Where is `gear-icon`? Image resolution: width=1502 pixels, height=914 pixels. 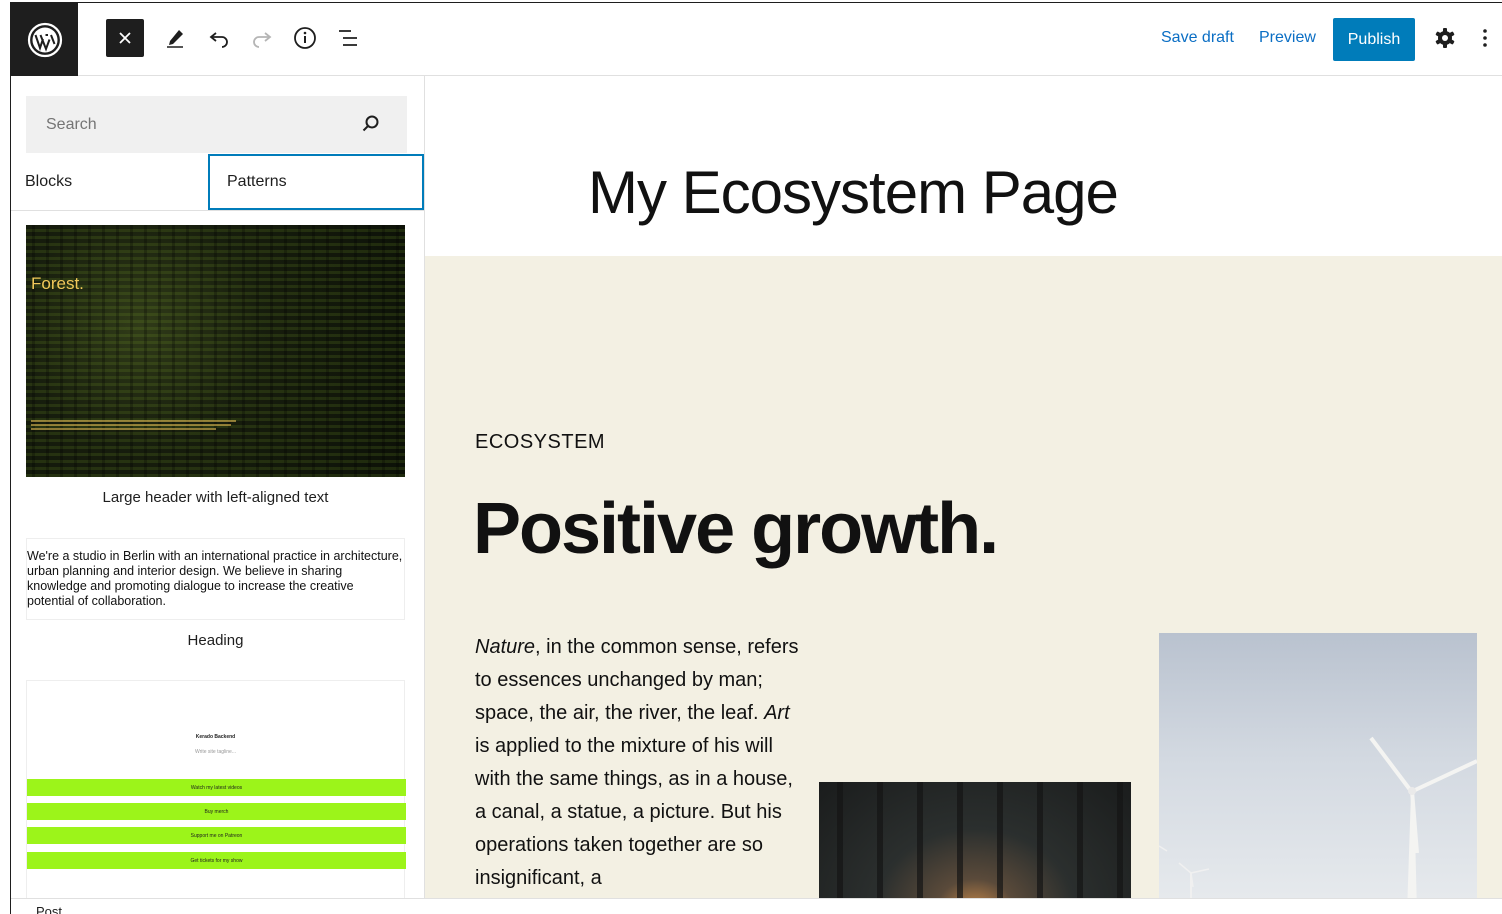
gear-icon is located at coordinates (1445, 38).